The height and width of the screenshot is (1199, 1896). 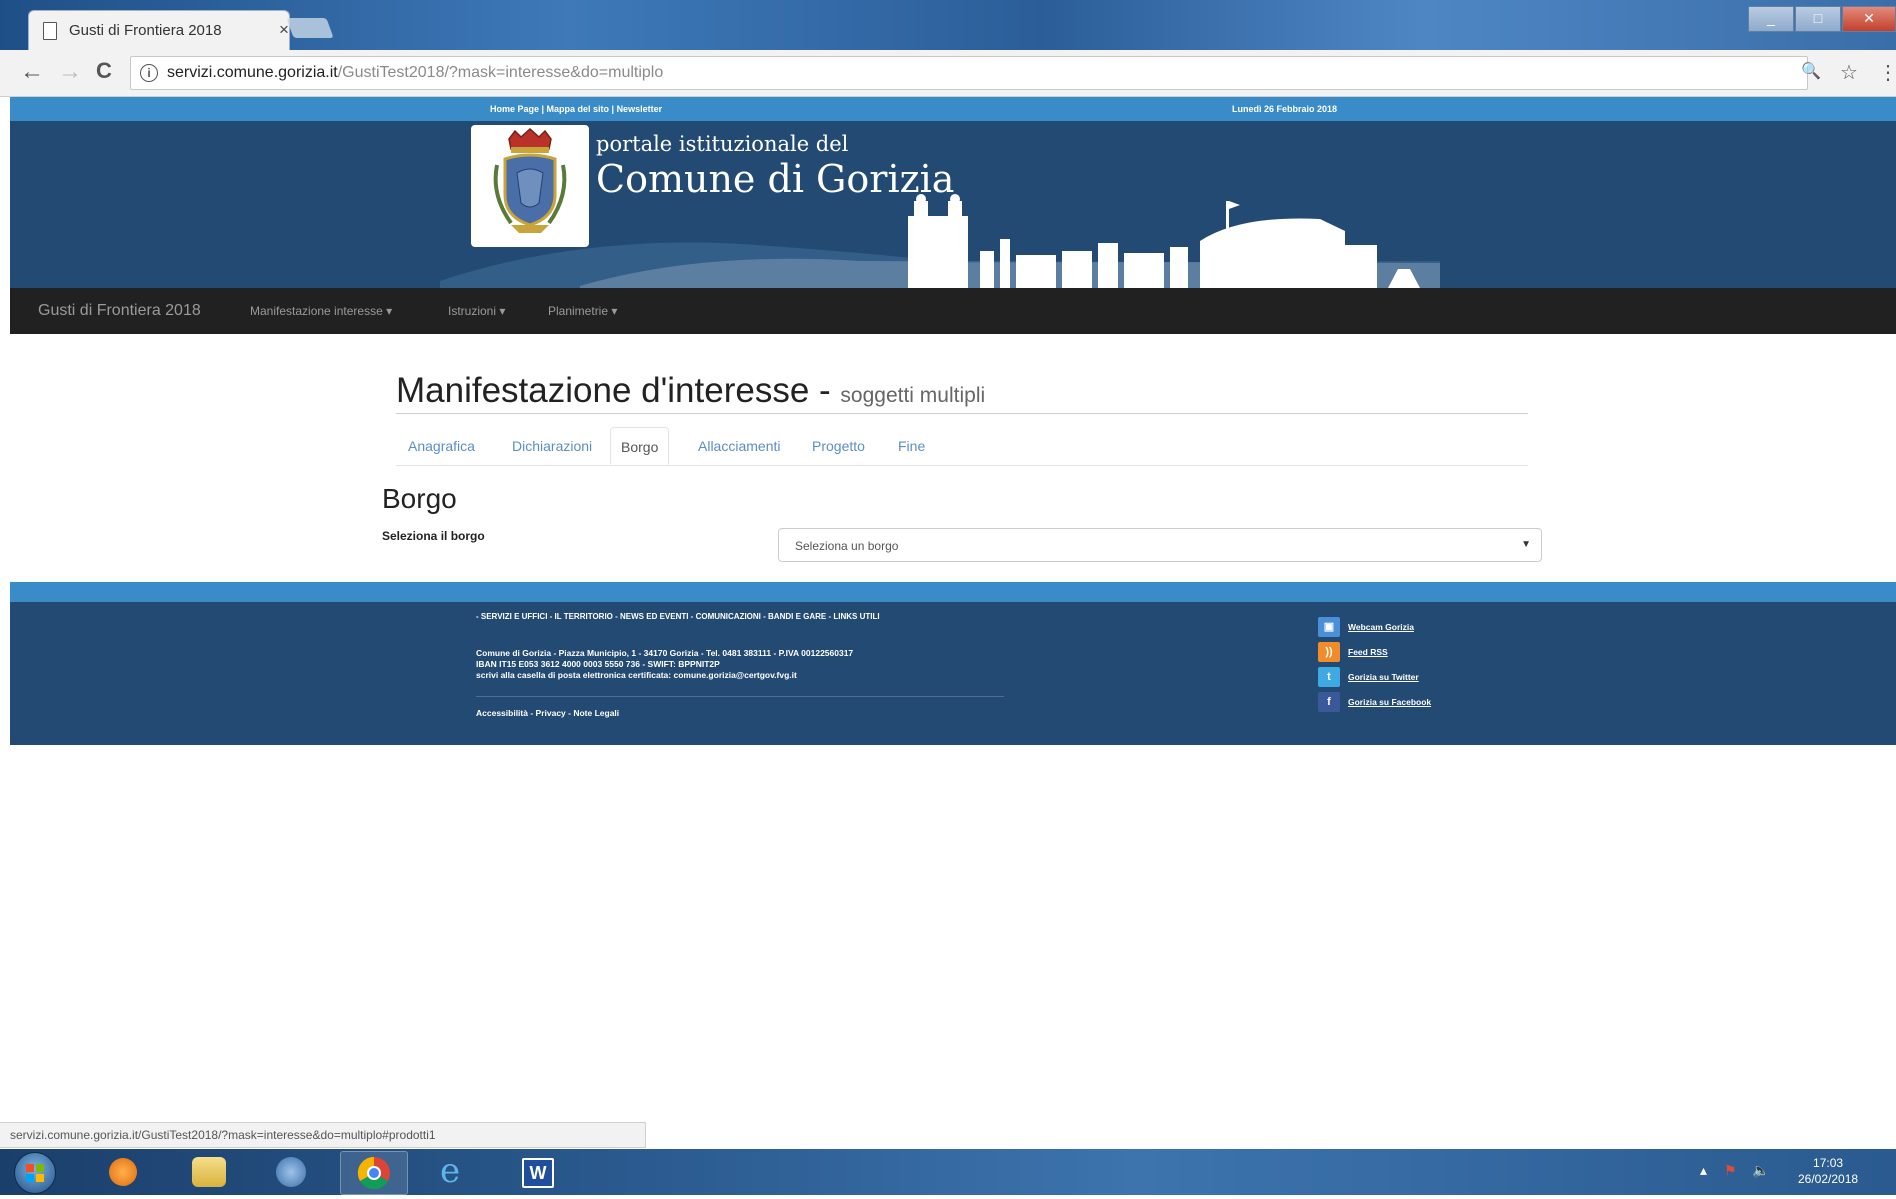 What do you see at coordinates (1828, 1163) in the screenshot?
I see `clock-time: 17:03` at bounding box center [1828, 1163].